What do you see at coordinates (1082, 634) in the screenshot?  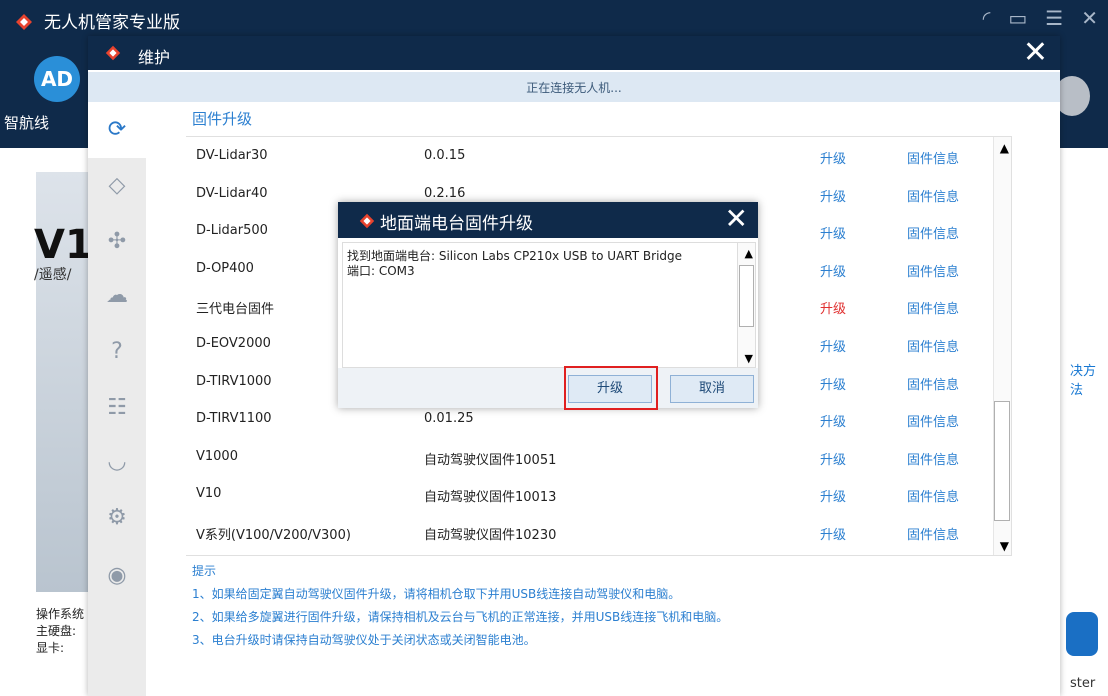 I see `server-icon` at bounding box center [1082, 634].